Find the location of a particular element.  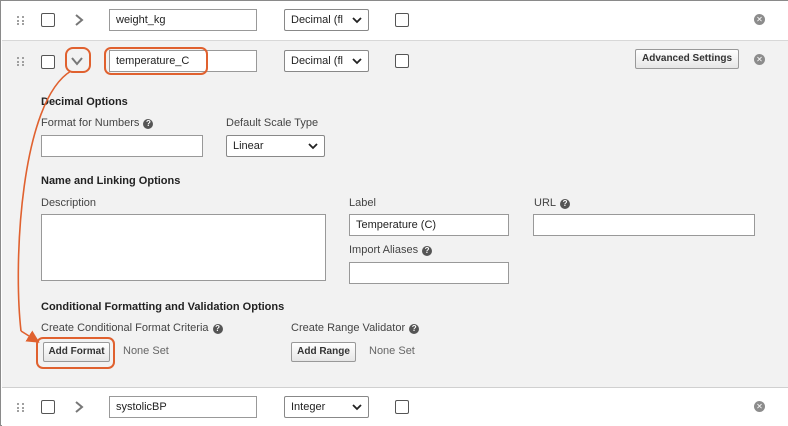

annotation-arrow is located at coordinates (44, 206).